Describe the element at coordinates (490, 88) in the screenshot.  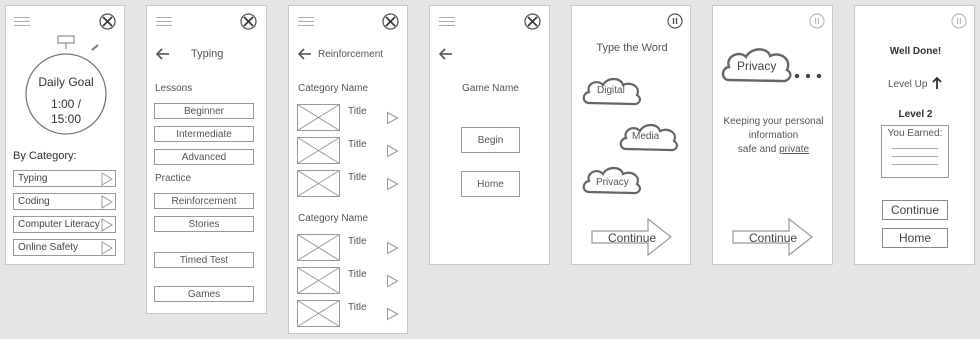
I see `game-name: Game Name` at that location.